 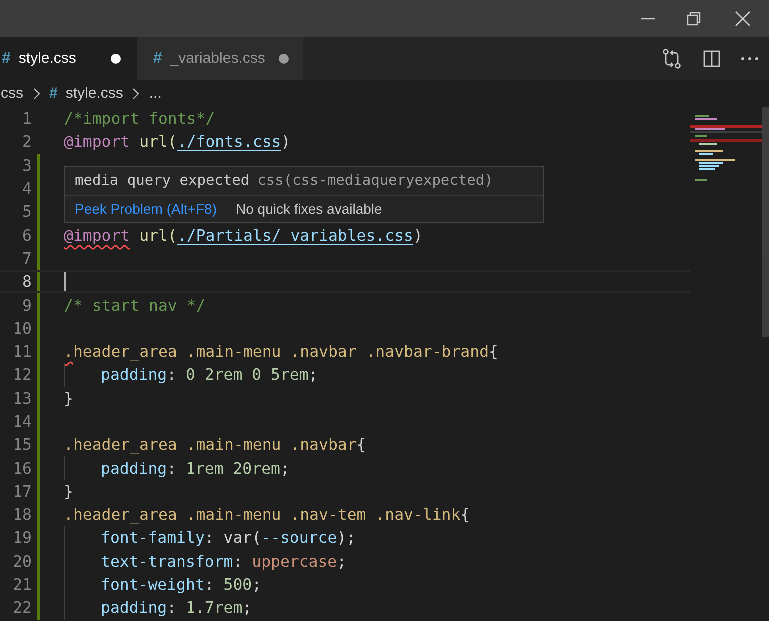 What do you see at coordinates (209, 374) in the screenshot?
I see `code-line: padding: 0 2rem 0 5rem;` at bounding box center [209, 374].